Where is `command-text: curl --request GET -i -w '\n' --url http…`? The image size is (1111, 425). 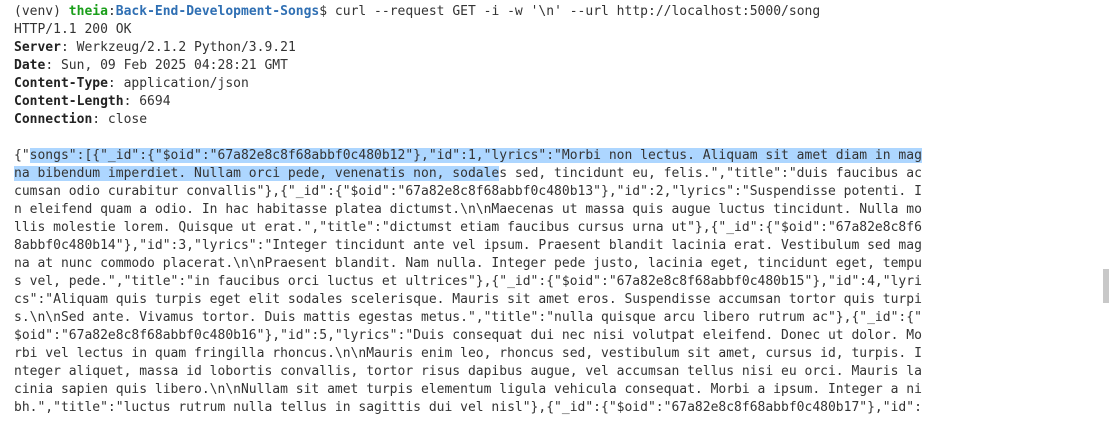 command-text: curl --request GET -i -w '\n' --url http… is located at coordinates (577, 11).